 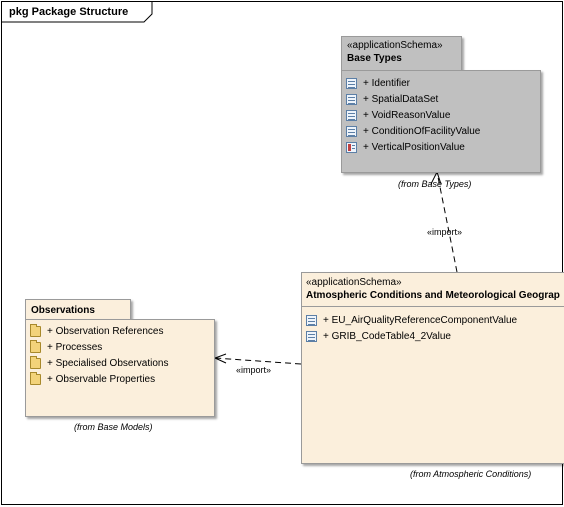 I want to click on package-name: Base Types, so click(x=374, y=58).